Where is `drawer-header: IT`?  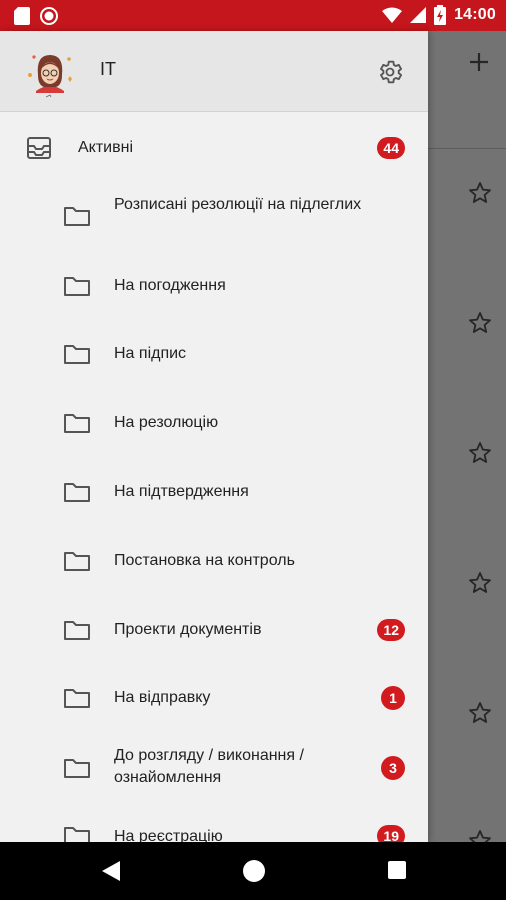
drawer-header: IT is located at coordinates (214, 71).